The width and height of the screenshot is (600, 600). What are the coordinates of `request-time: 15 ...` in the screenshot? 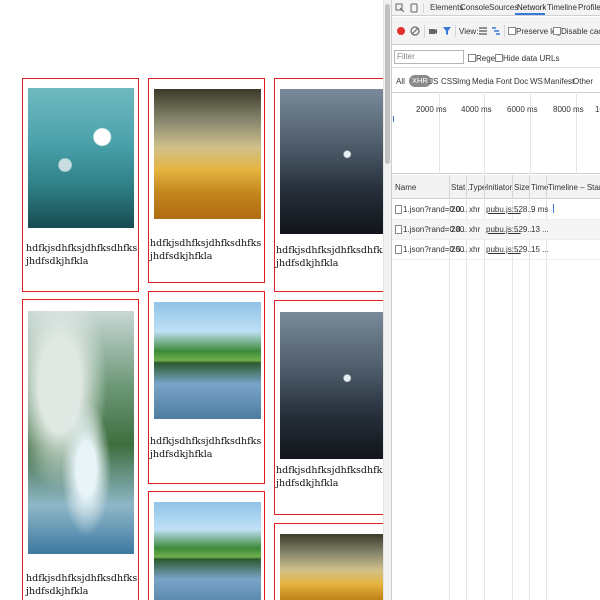 It's located at (540, 249).